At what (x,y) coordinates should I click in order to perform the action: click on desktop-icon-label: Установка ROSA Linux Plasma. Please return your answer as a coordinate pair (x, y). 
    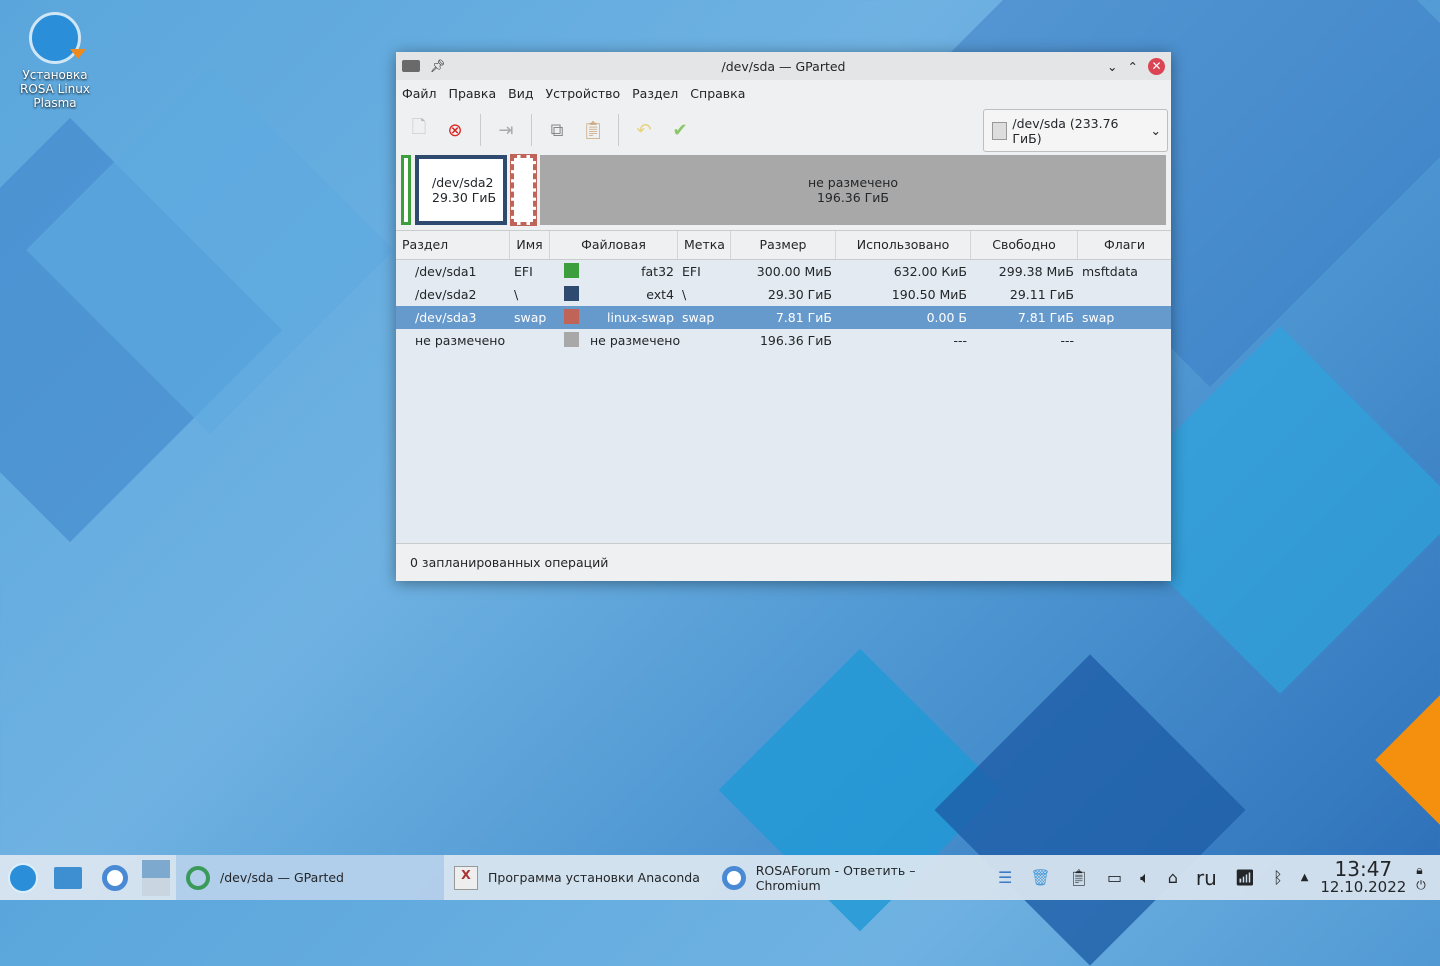
    Looking at the image, I should click on (55, 89).